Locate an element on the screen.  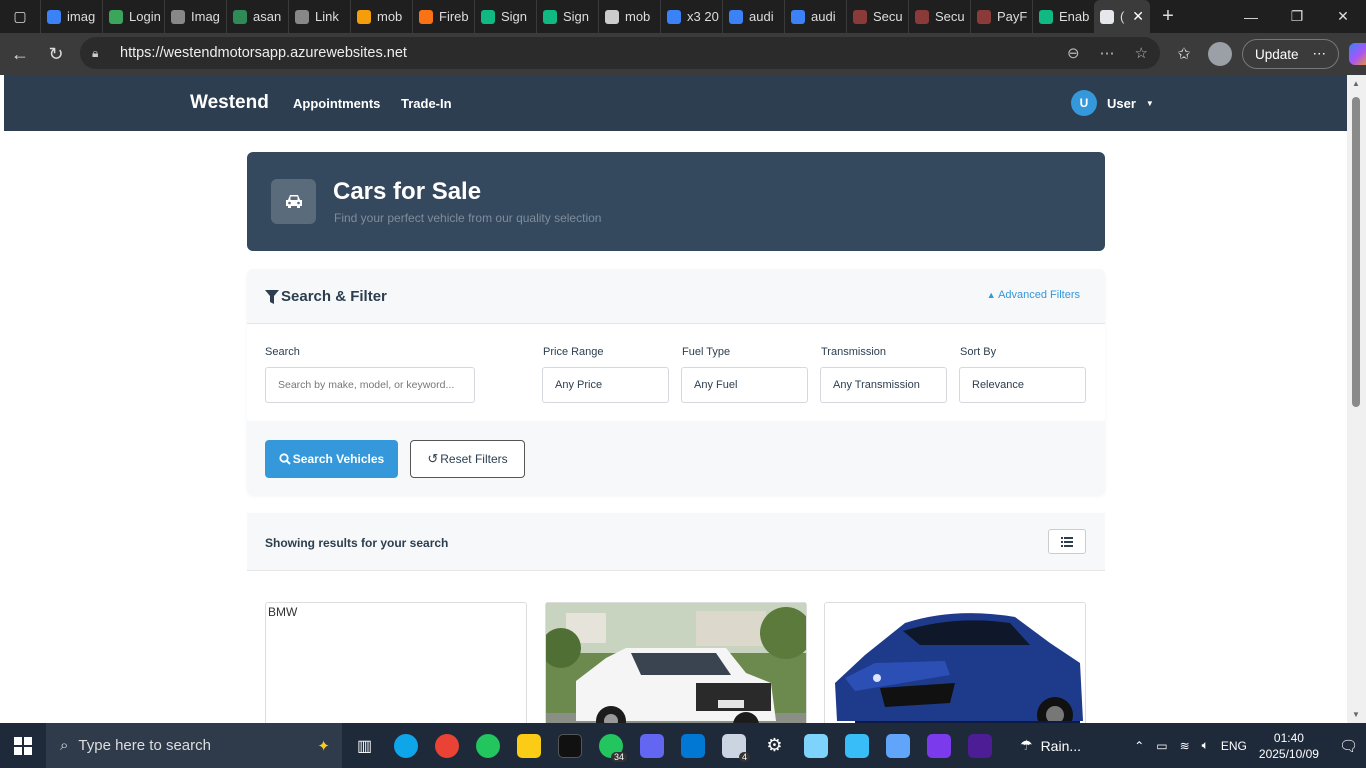
browser-tab: imag is located at coordinates (71, 16).